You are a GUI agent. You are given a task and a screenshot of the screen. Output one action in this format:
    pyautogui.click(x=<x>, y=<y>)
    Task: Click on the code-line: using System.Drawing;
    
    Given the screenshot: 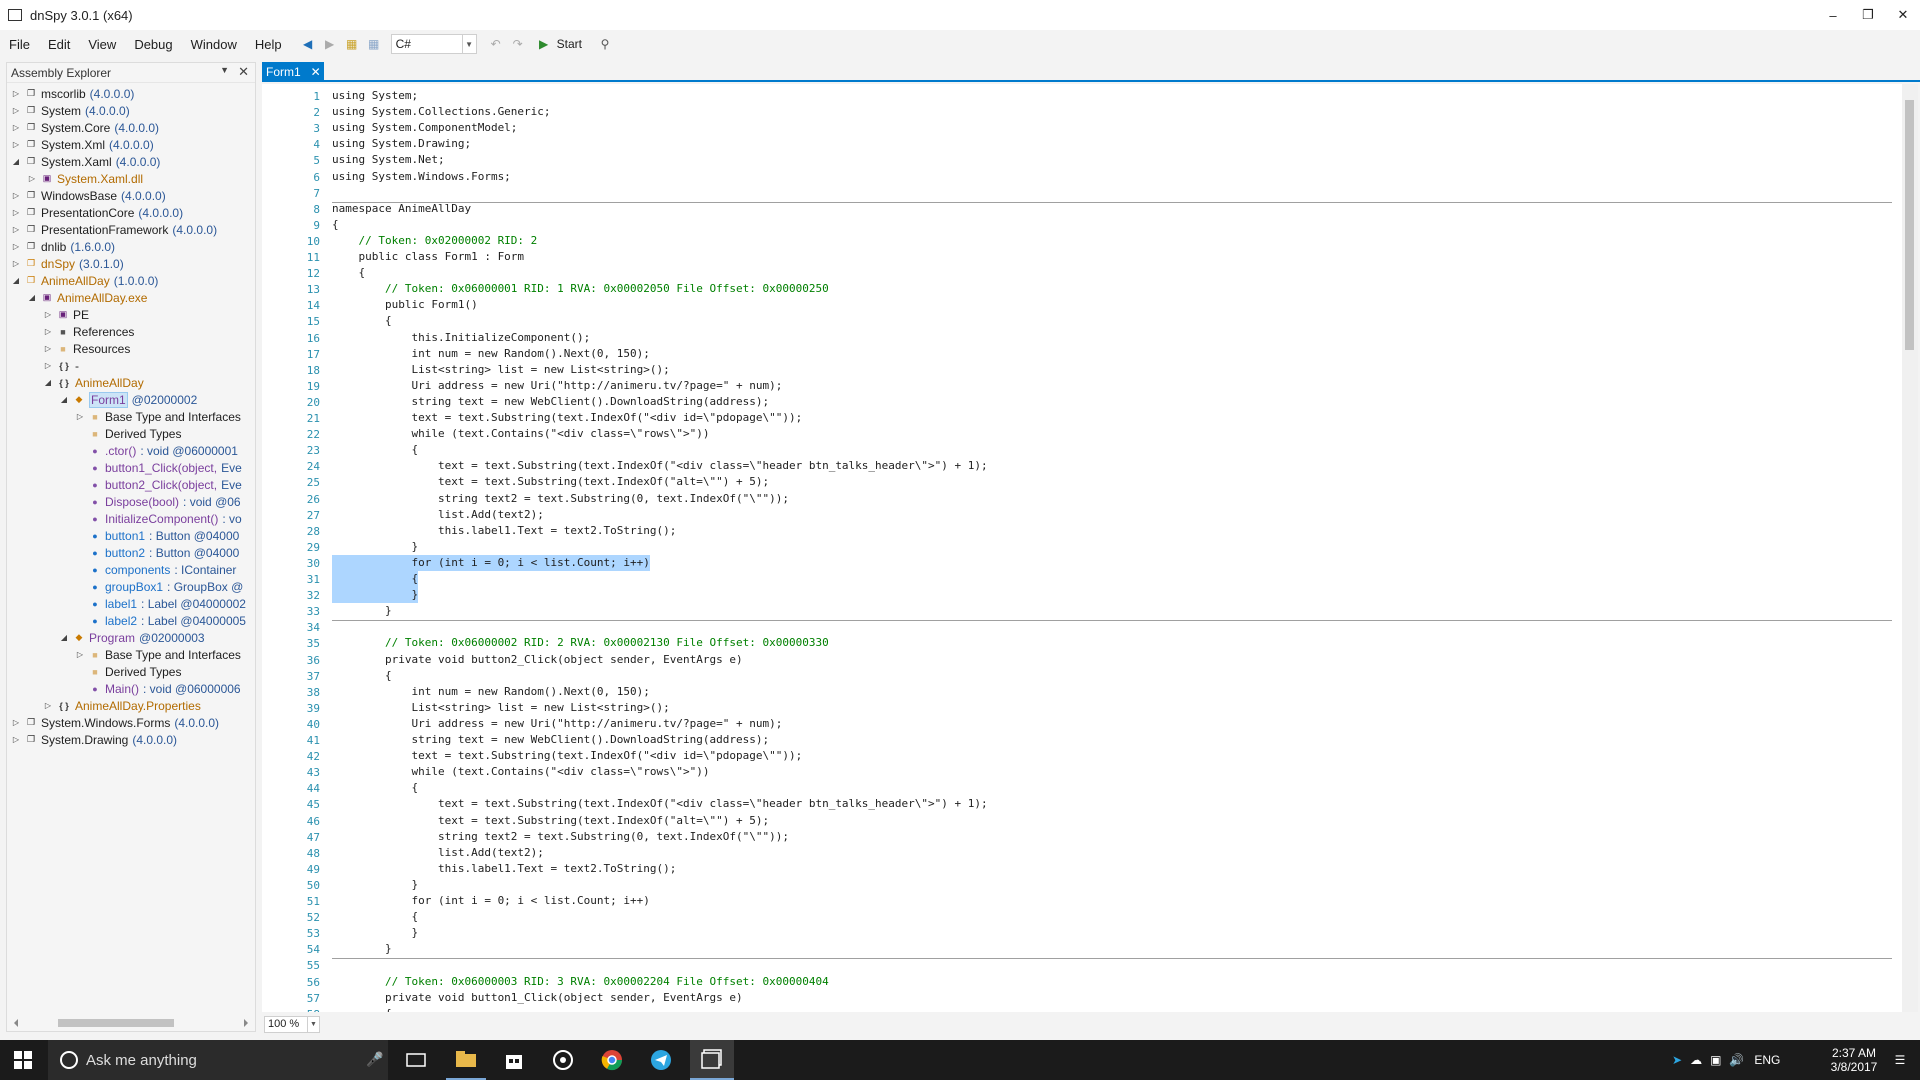 What is the action you would take?
    pyautogui.click(x=401, y=144)
    